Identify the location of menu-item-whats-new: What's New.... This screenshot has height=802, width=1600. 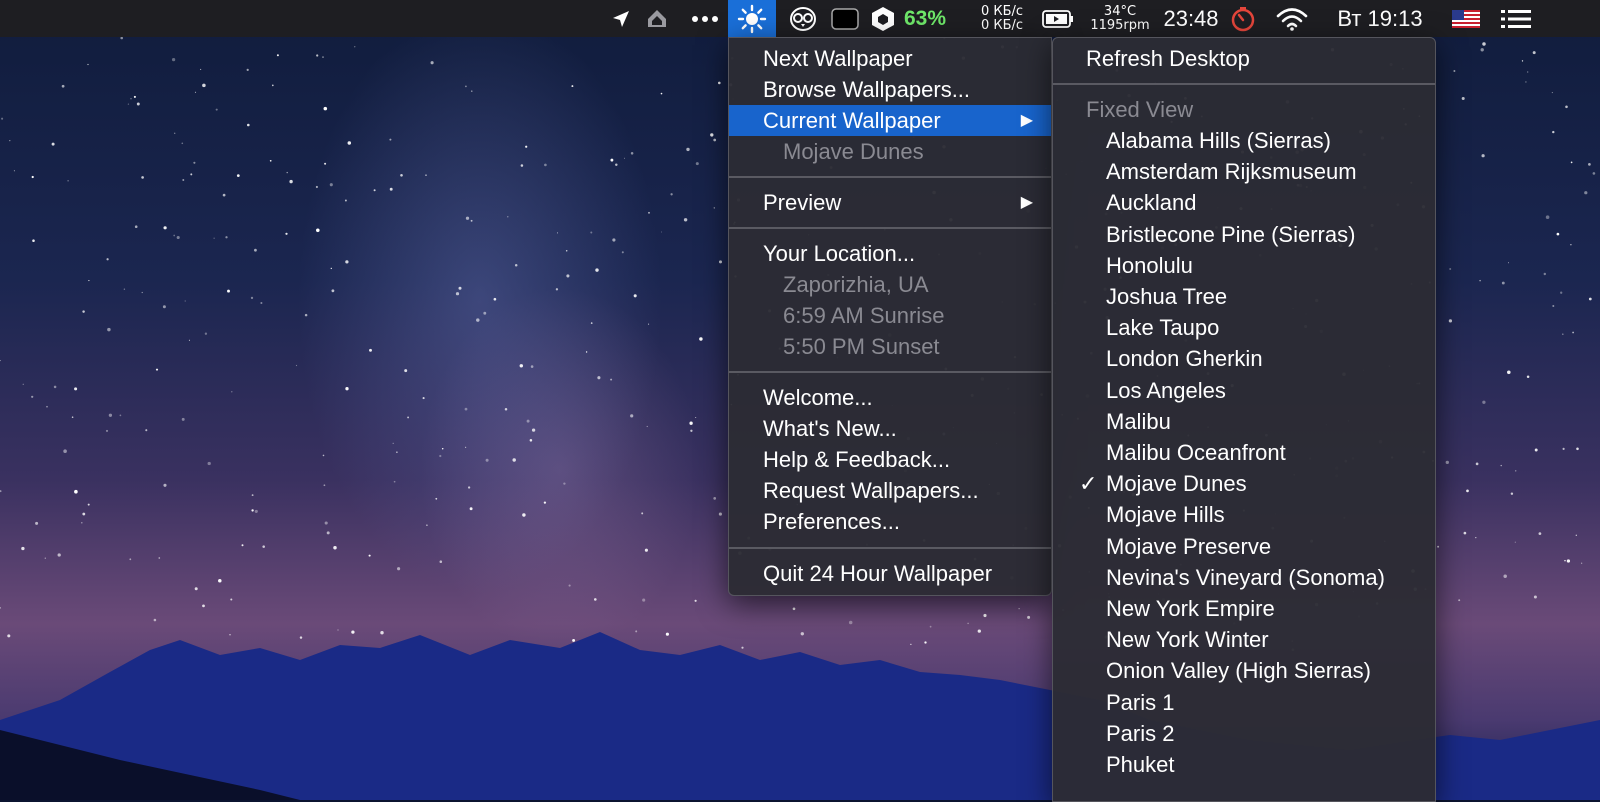
(890, 428).